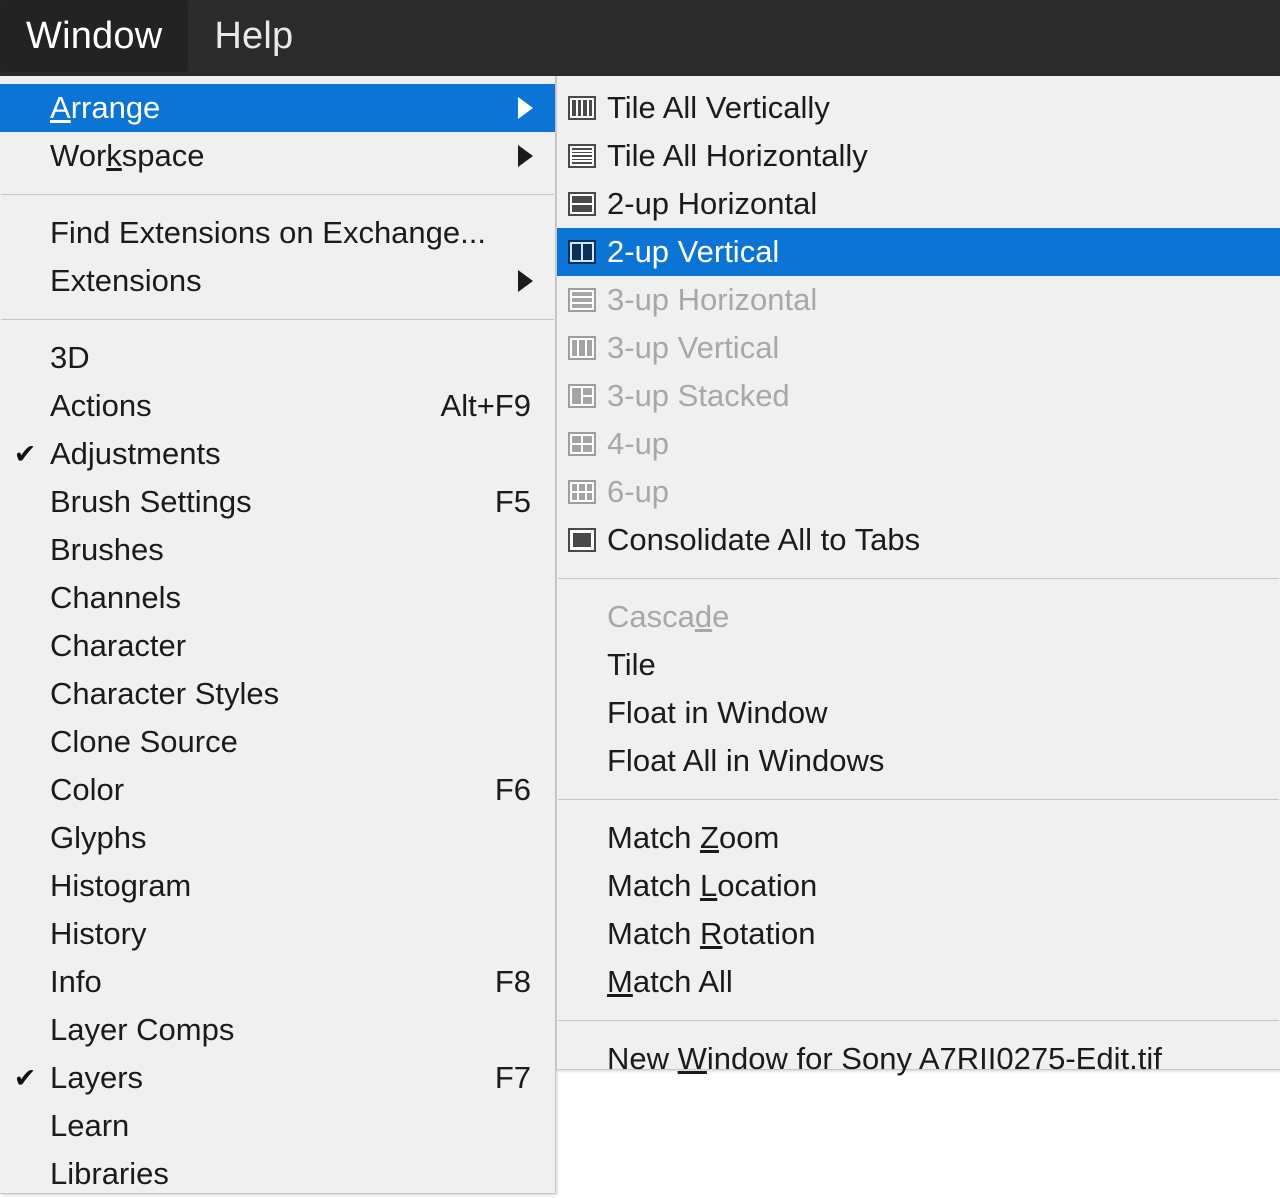 Image resolution: width=1280 pixels, height=1198 pixels. Describe the element at coordinates (277, 982) in the screenshot. I see `menu-item-info: Info F8` at that location.